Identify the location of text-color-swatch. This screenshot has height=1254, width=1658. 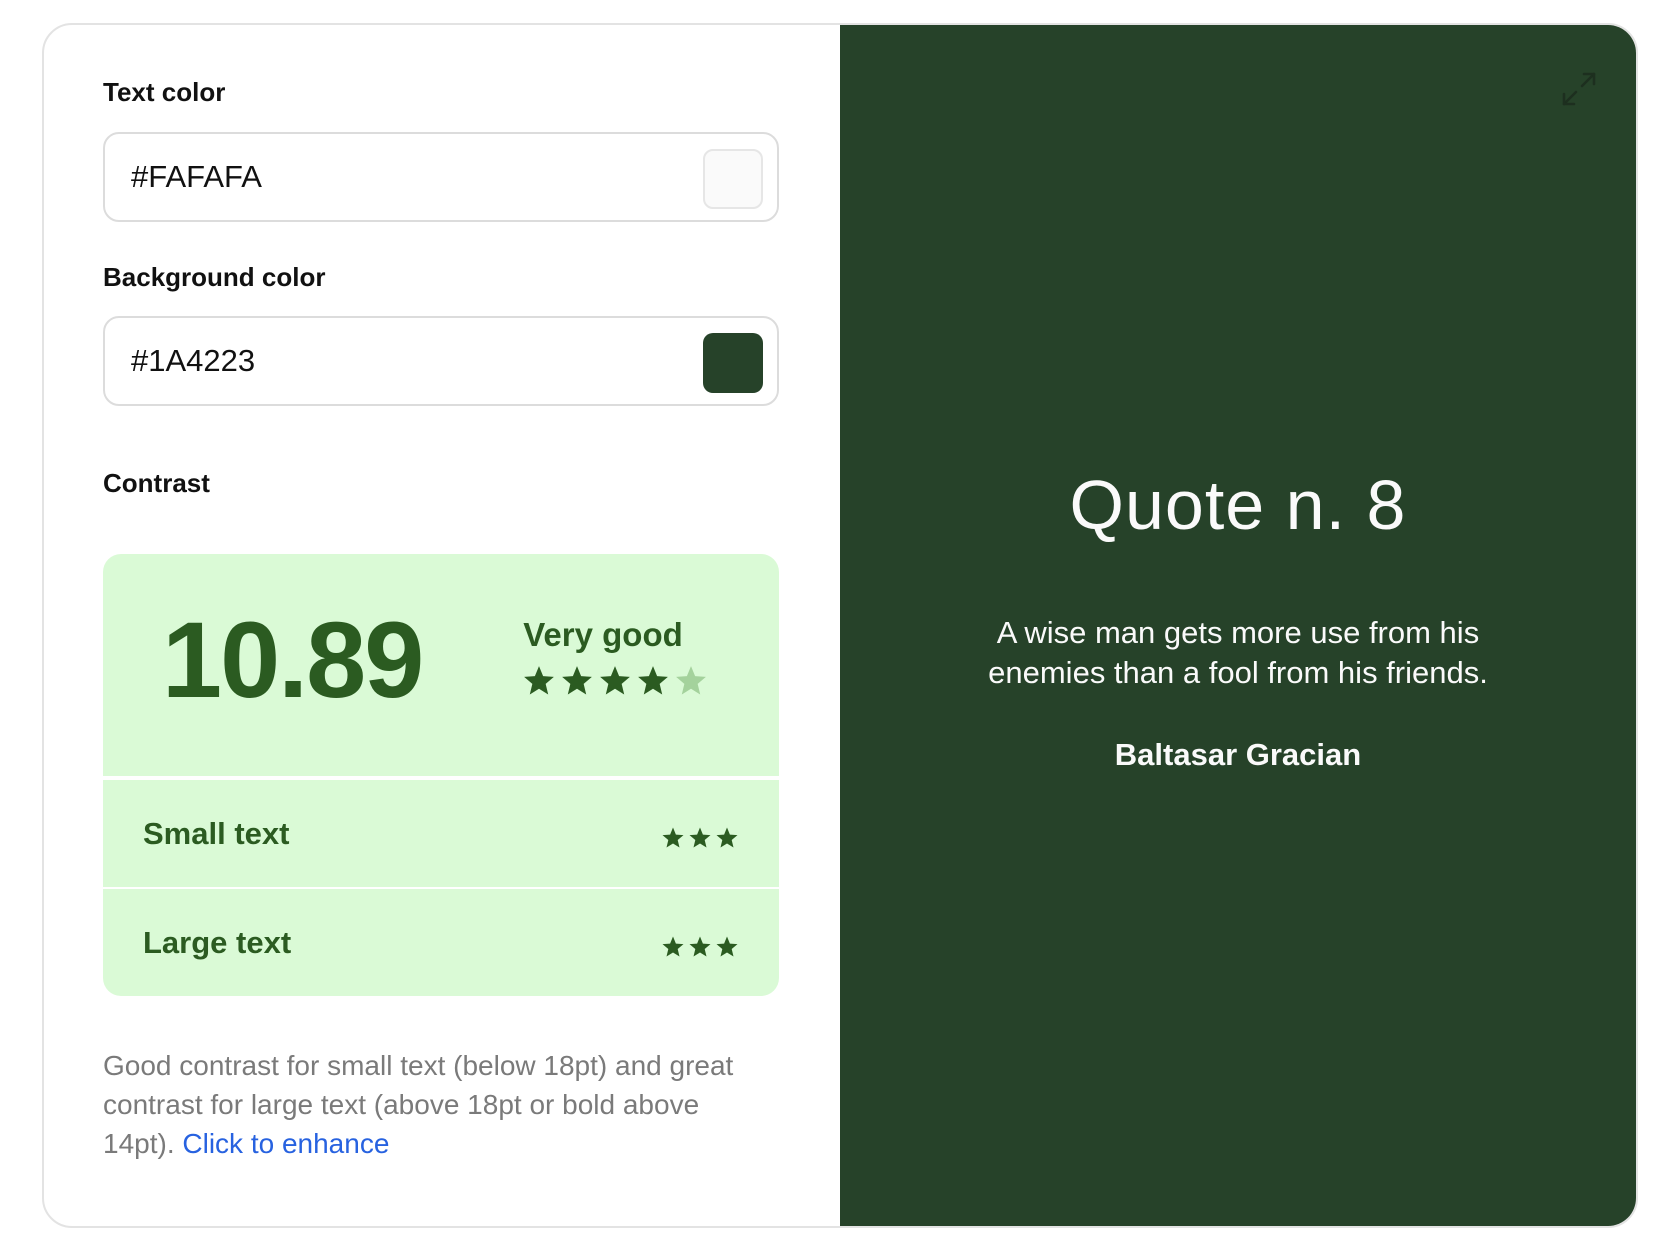
(733, 179).